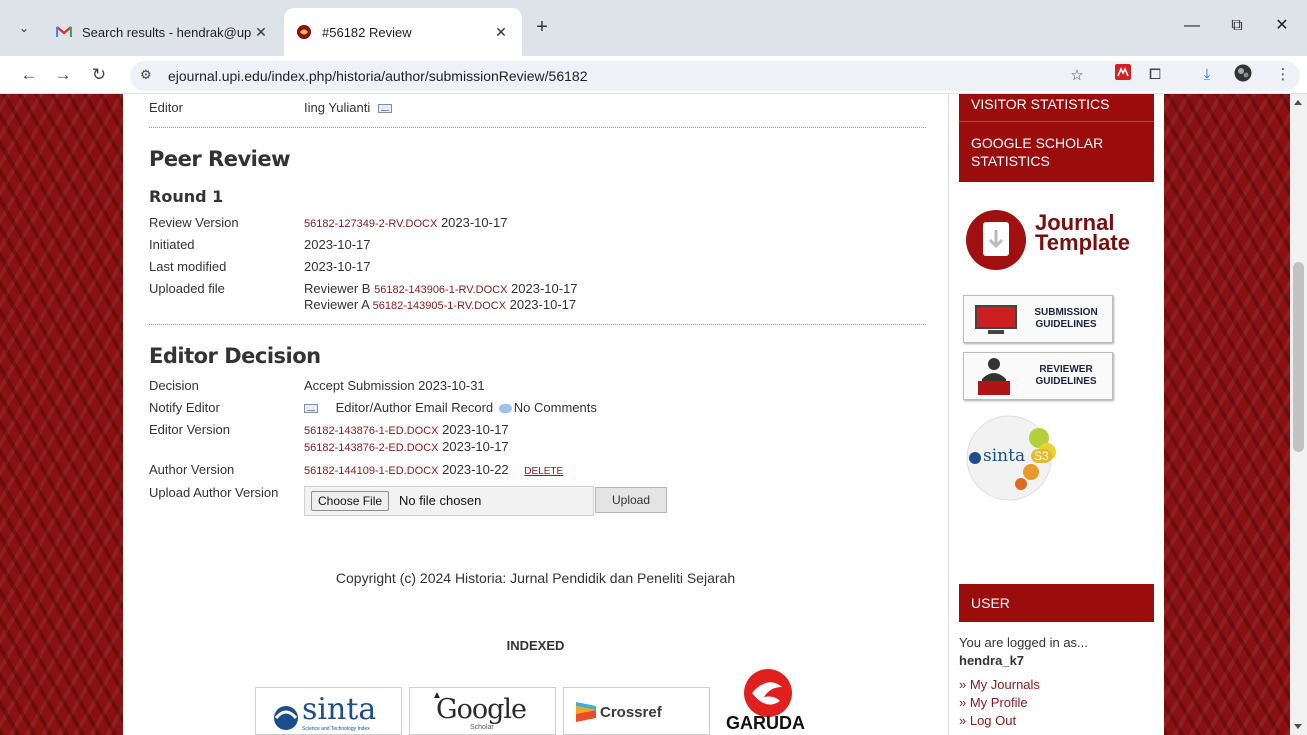 This screenshot has height=735, width=1307. Describe the element at coordinates (384, 109) in the screenshot. I see `email-icon` at that location.